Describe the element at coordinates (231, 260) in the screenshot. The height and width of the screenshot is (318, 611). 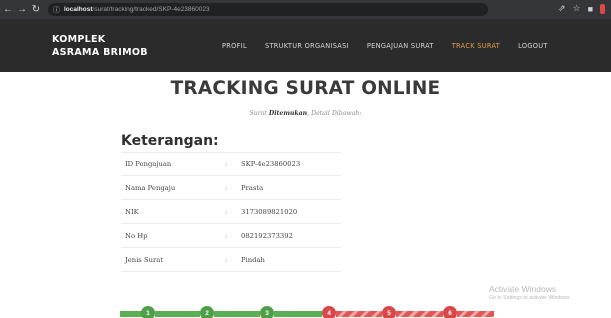
I see `table-row: Jenis Surat : Pindah` at that location.